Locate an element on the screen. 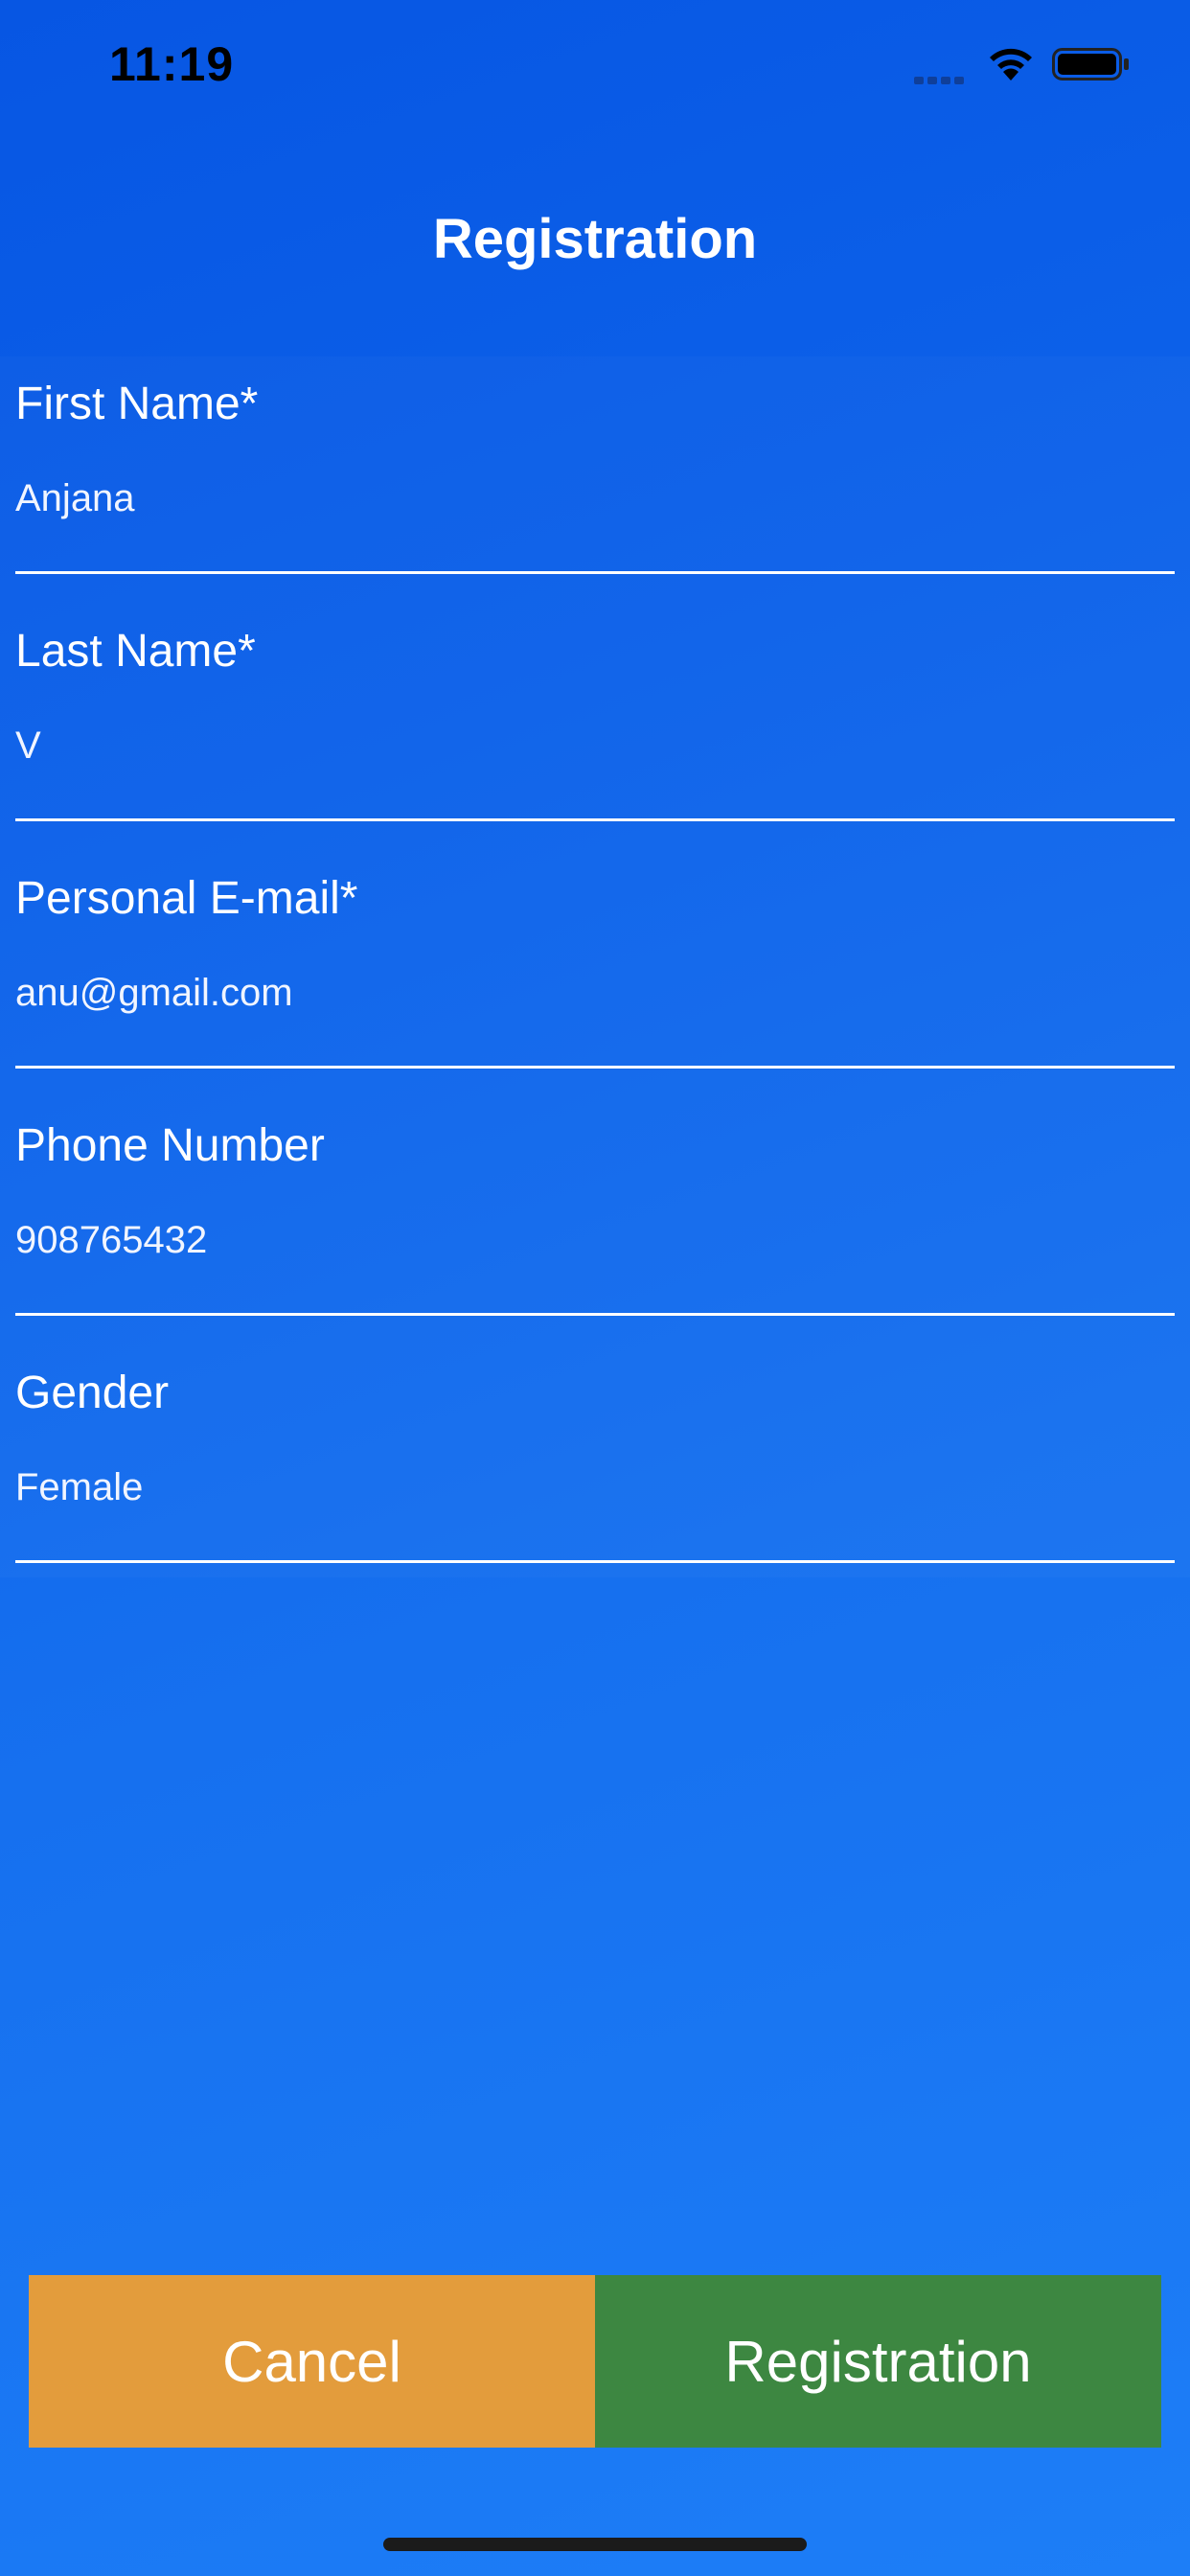  cancel-button: Cancel is located at coordinates (312, 2361).